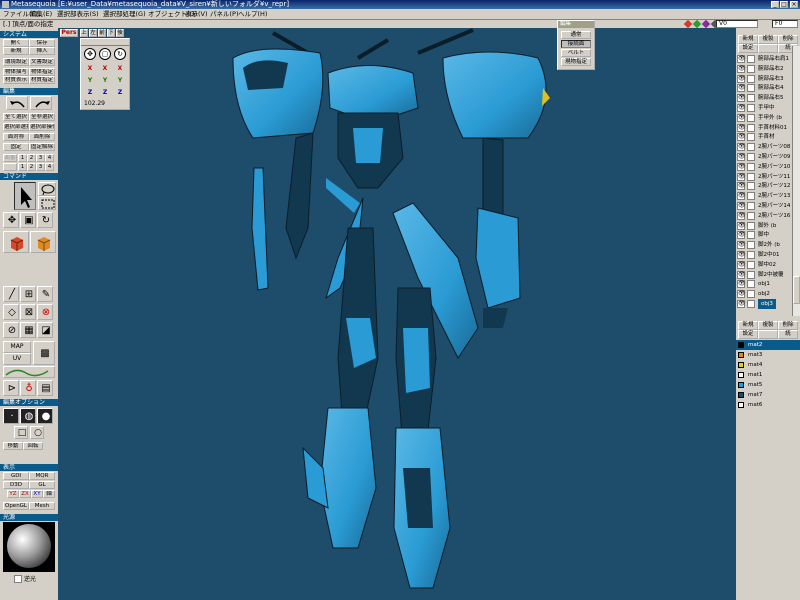 Image resolution: width=800 pixels, height=600 pixels. I want to click on num2-4-button: 4, so click(49, 167).